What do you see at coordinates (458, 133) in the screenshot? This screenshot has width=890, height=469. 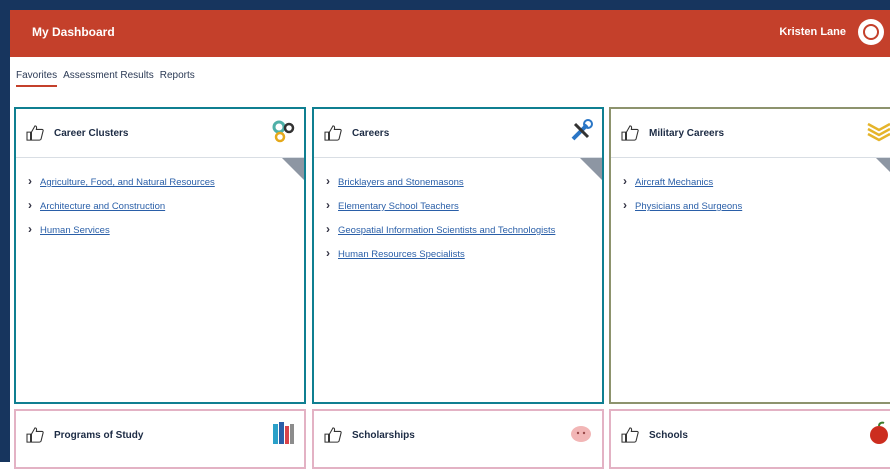 I see `card-header: Careers` at bounding box center [458, 133].